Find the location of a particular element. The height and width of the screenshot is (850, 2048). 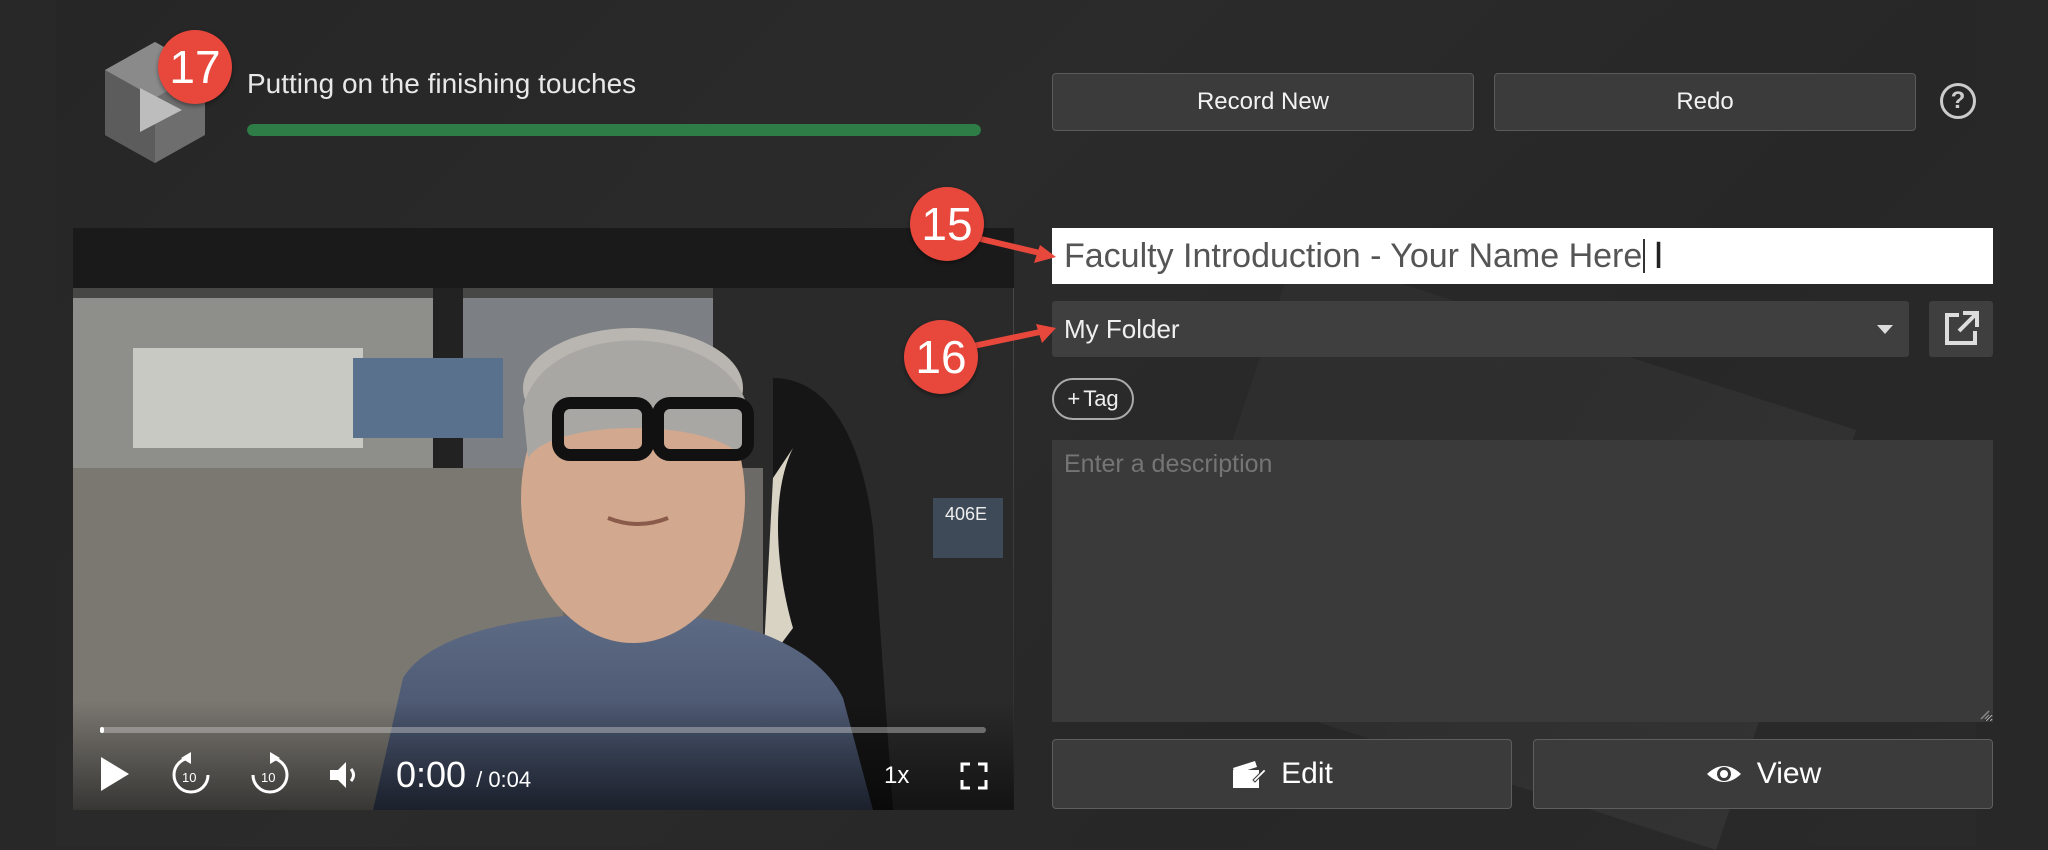

folder-value: My Folder is located at coordinates (1122, 328).